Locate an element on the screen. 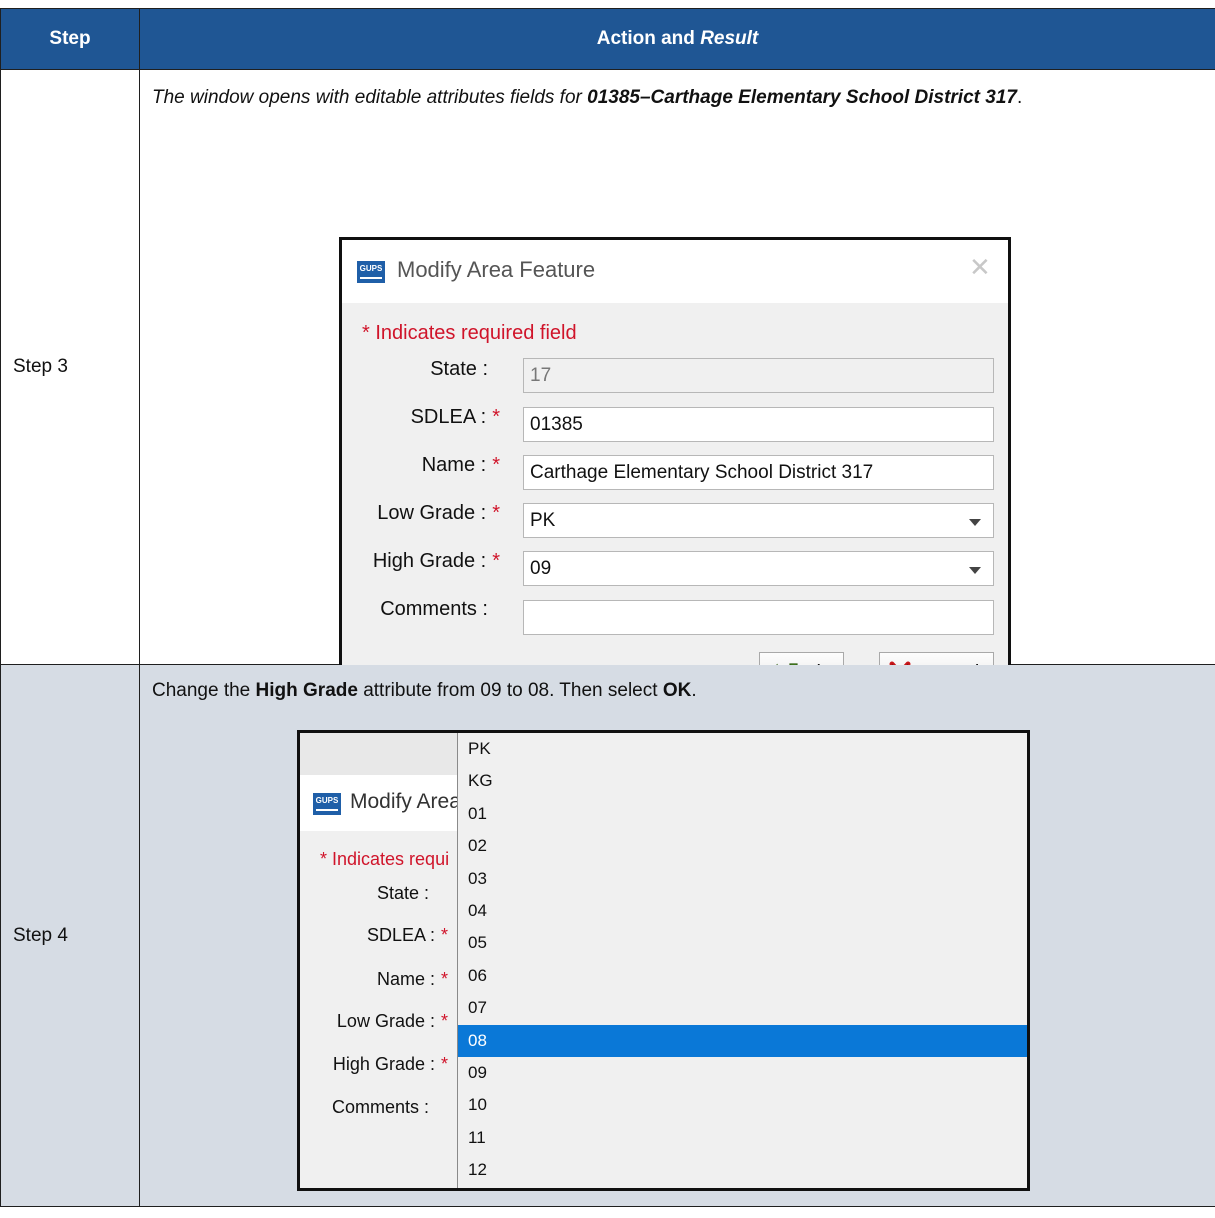 The width and height of the screenshot is (1215, 1218). dropdown-option: 07 is located at coordinates (742, 1008).